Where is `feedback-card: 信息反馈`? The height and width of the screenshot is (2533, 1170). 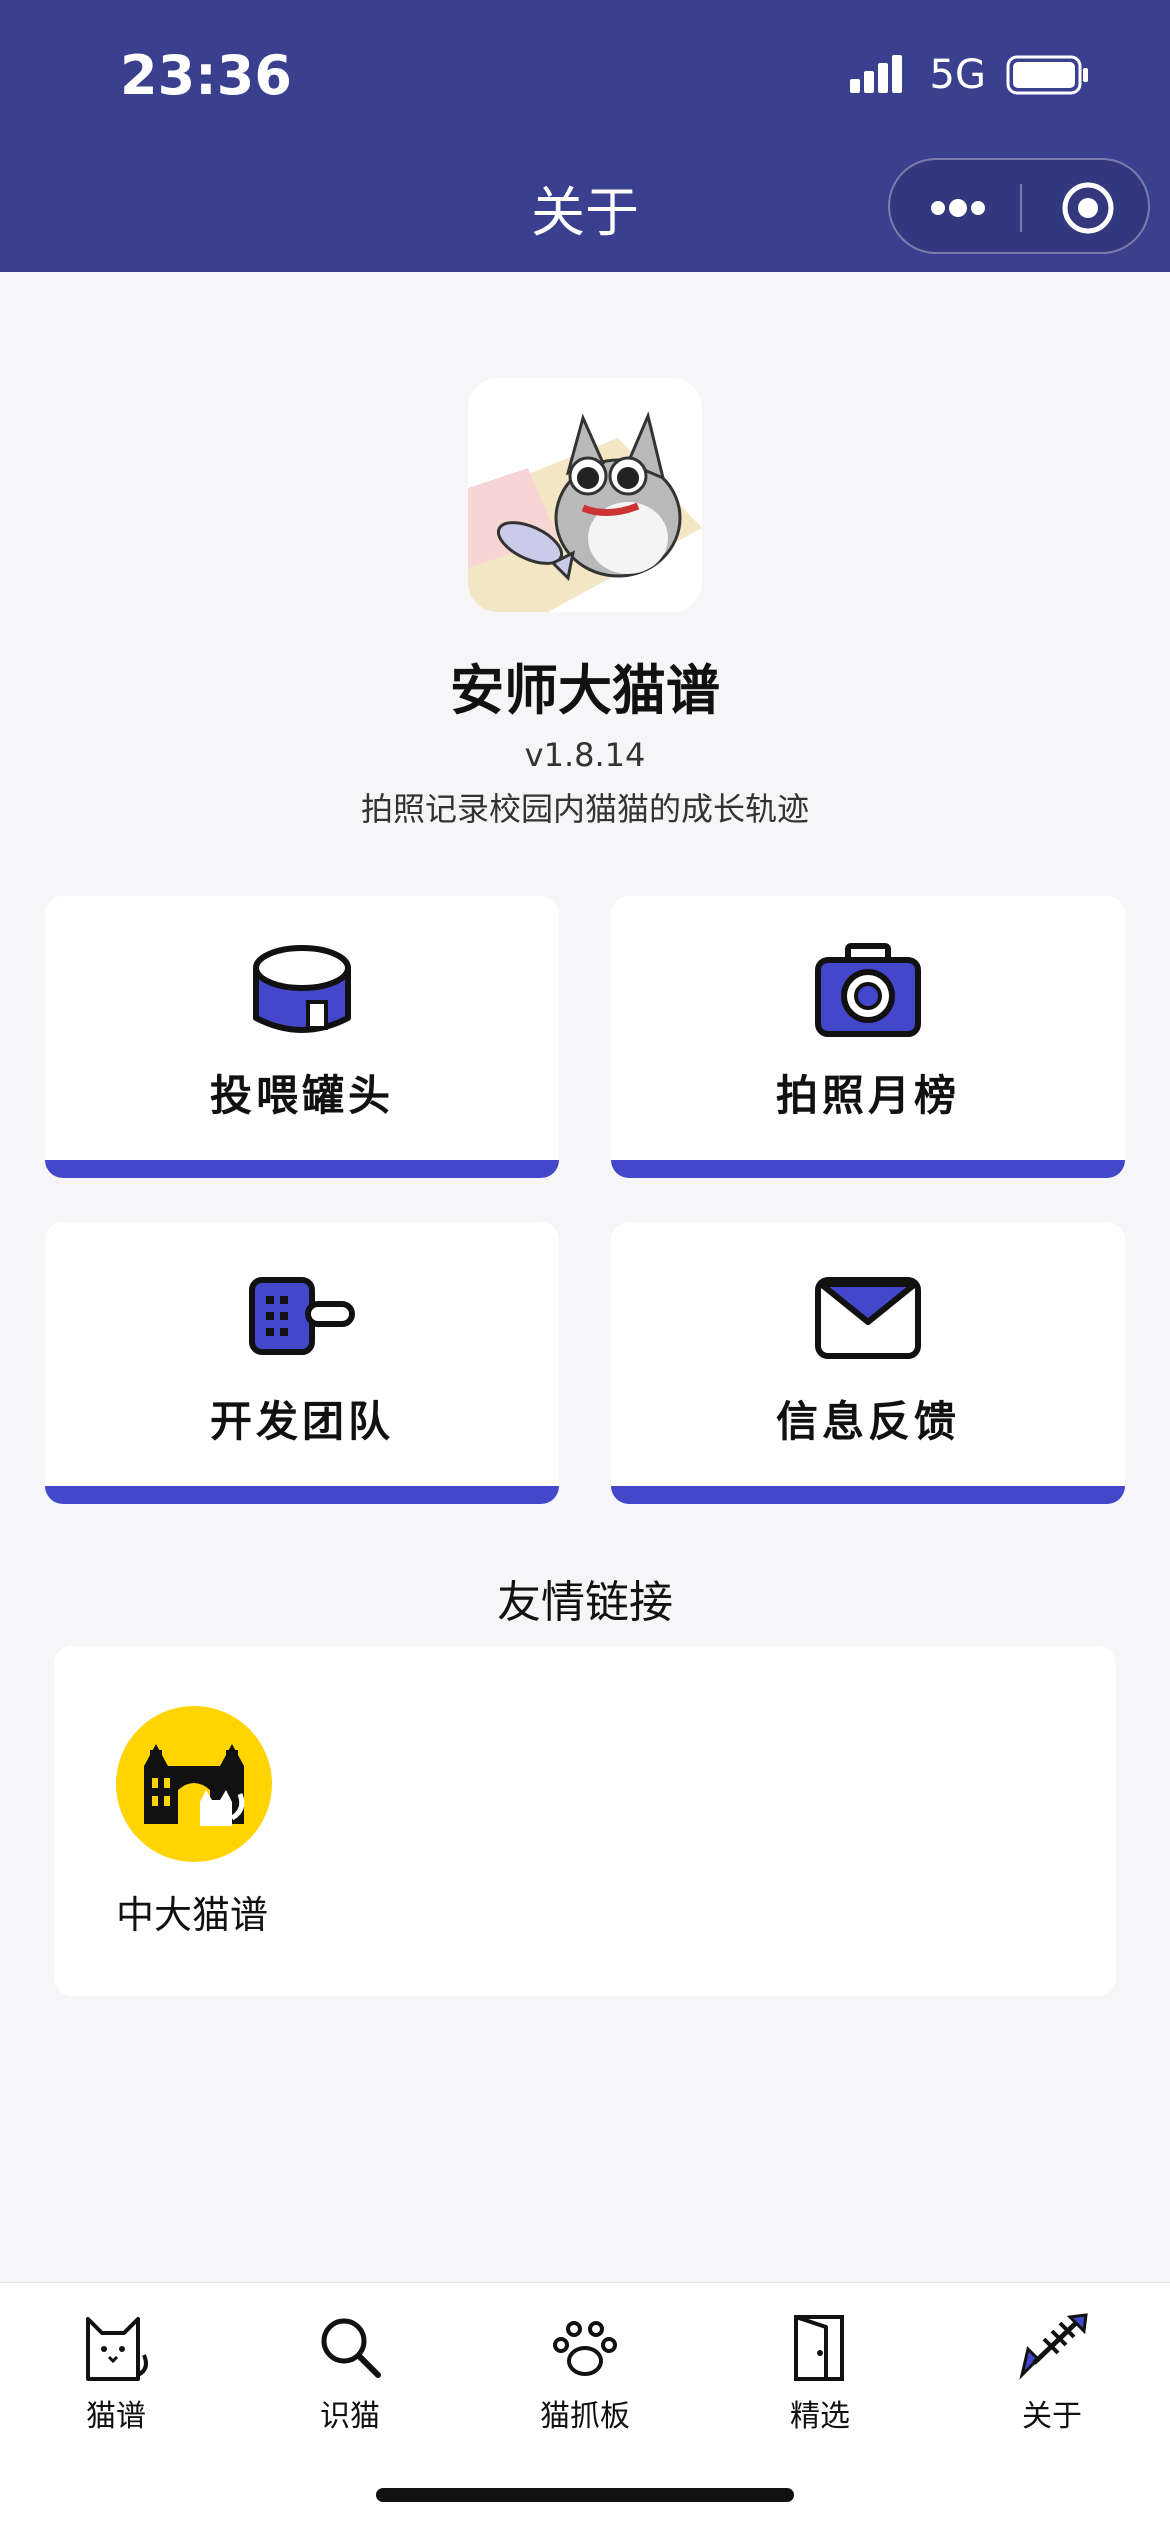 feedback-card: 信息反馈 is located at coordinates (868, 1363).